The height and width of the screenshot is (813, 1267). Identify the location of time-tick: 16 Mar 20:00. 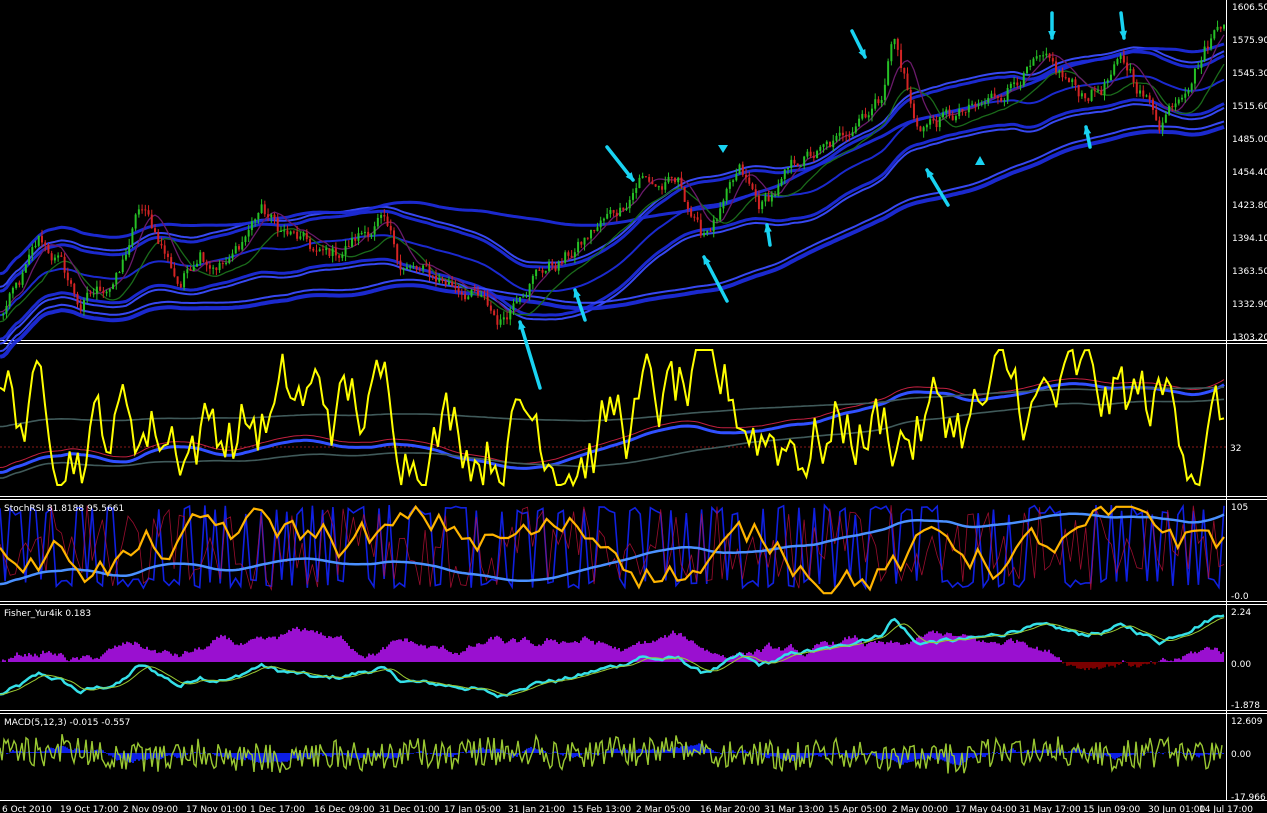
(730, 809).